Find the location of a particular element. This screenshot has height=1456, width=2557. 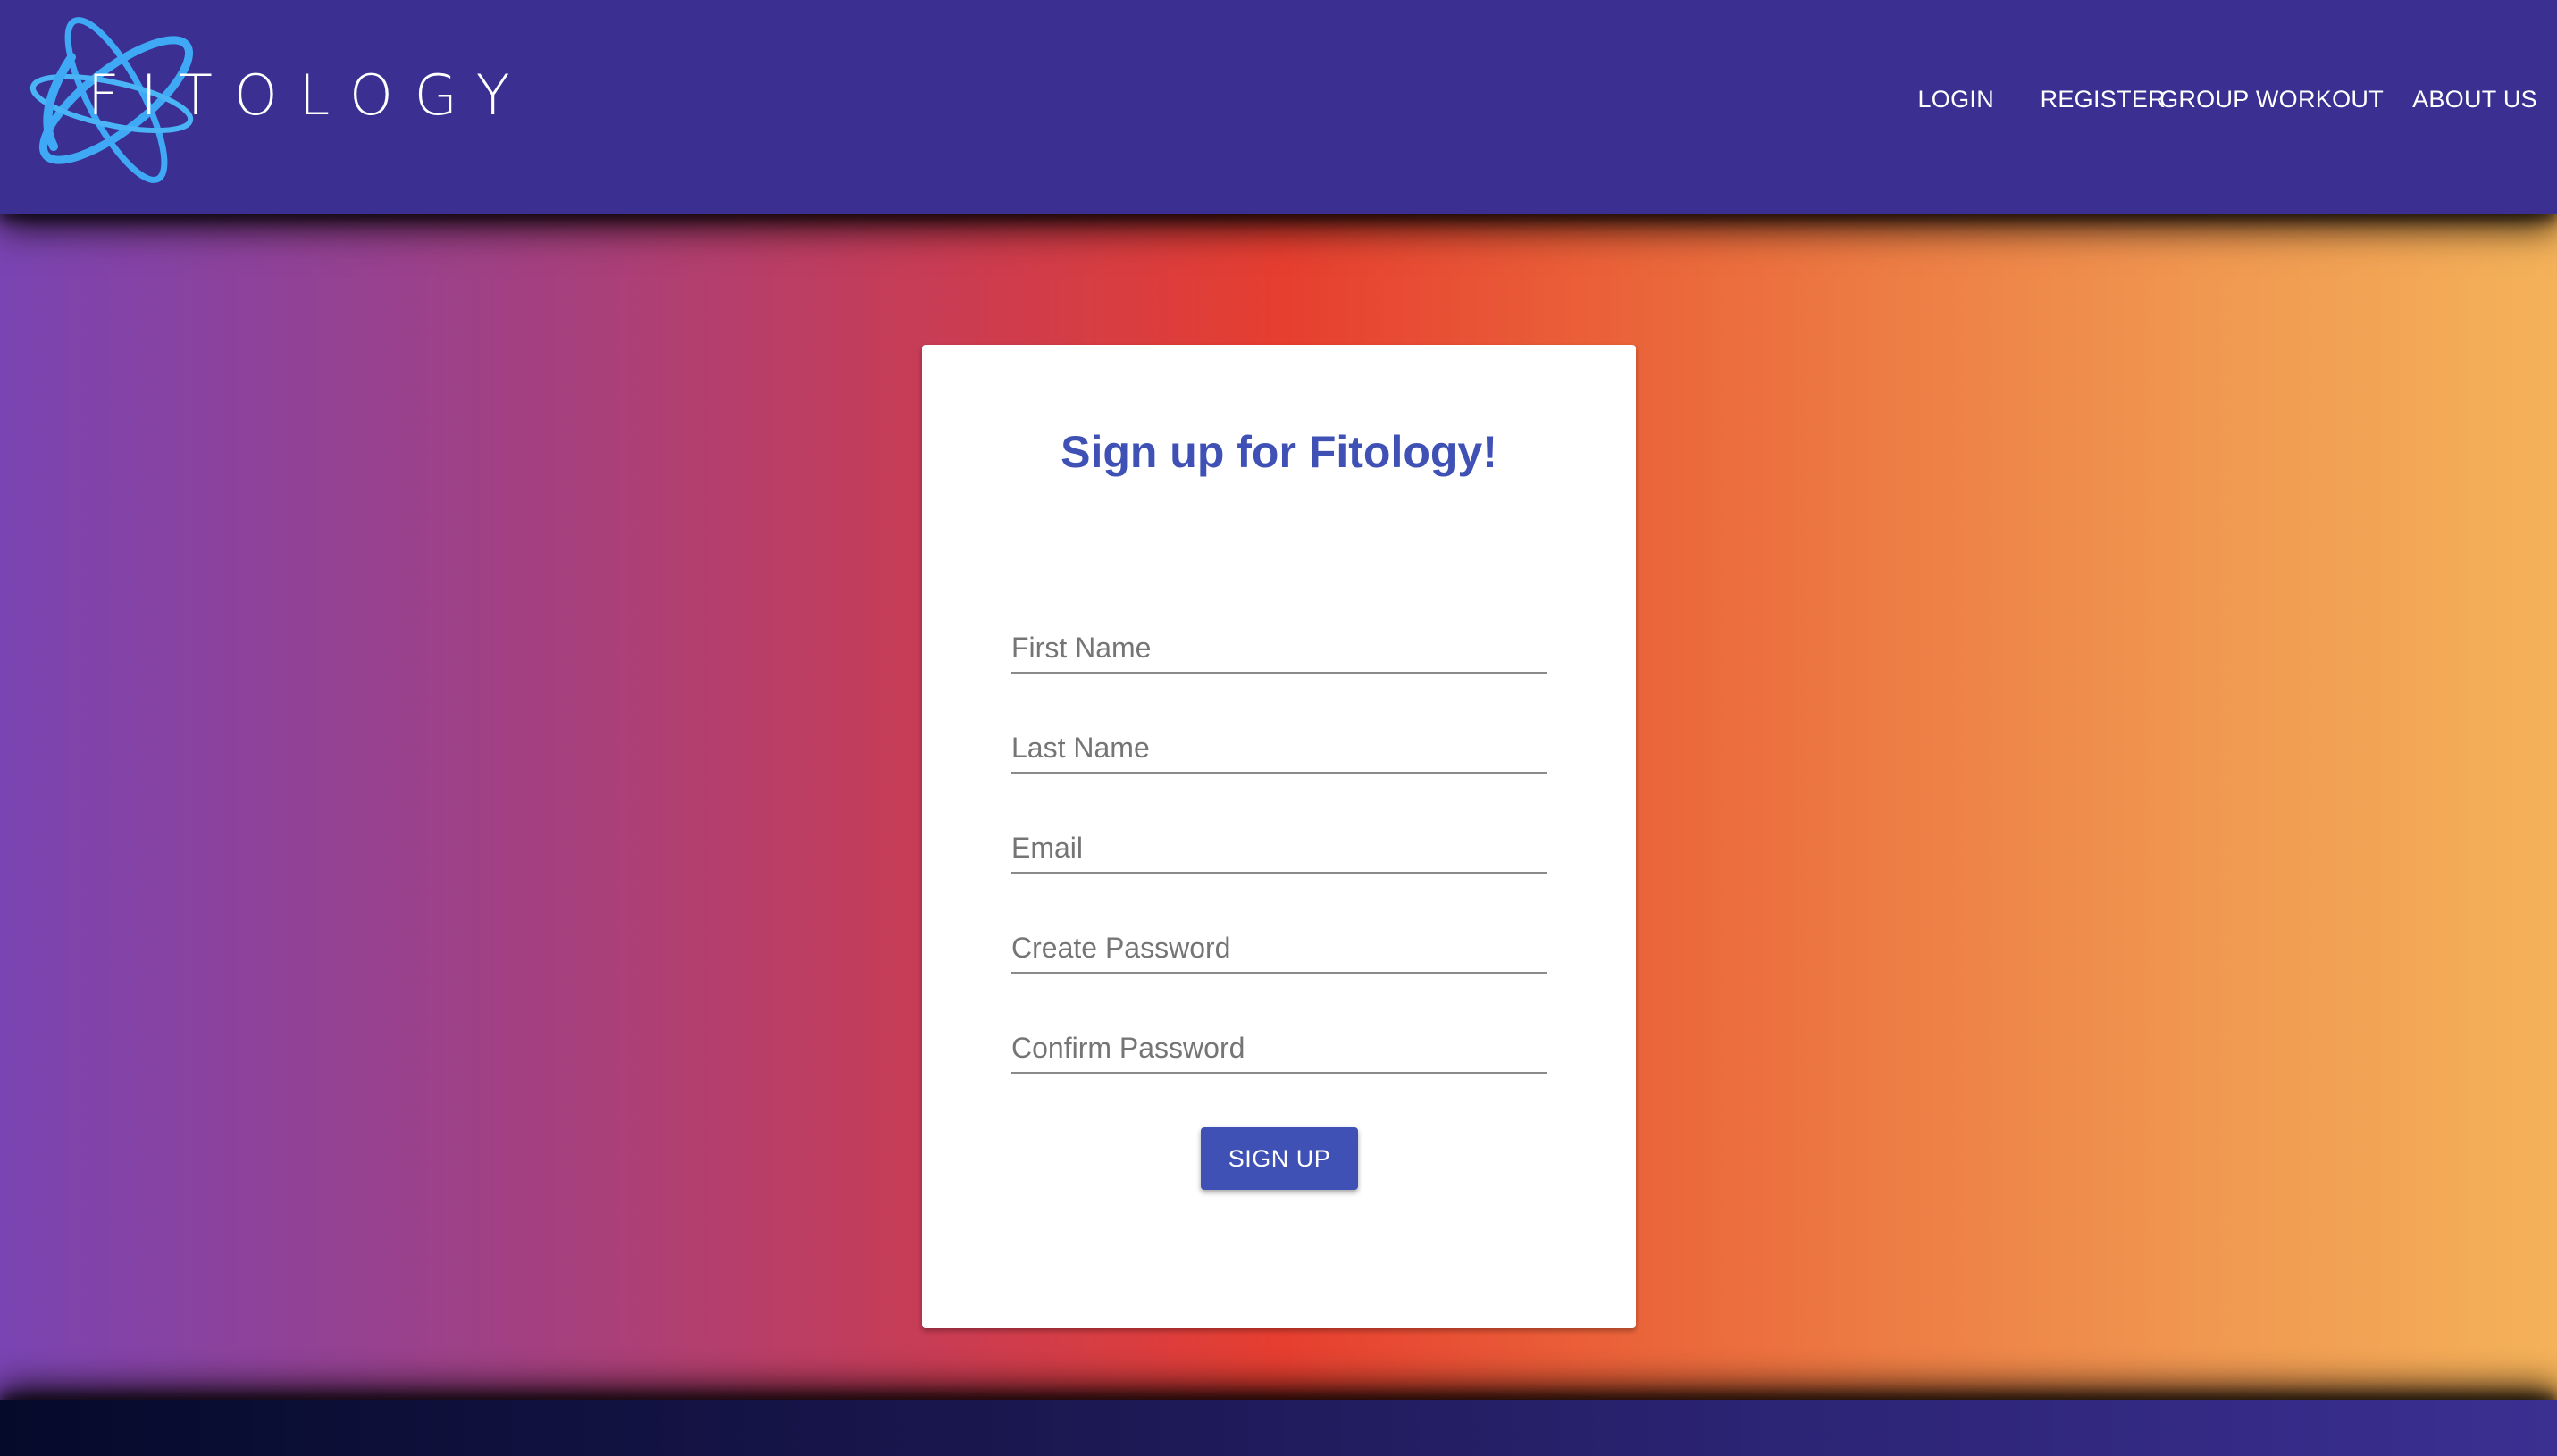

last-name-input is located at coordinates (1279, 748).